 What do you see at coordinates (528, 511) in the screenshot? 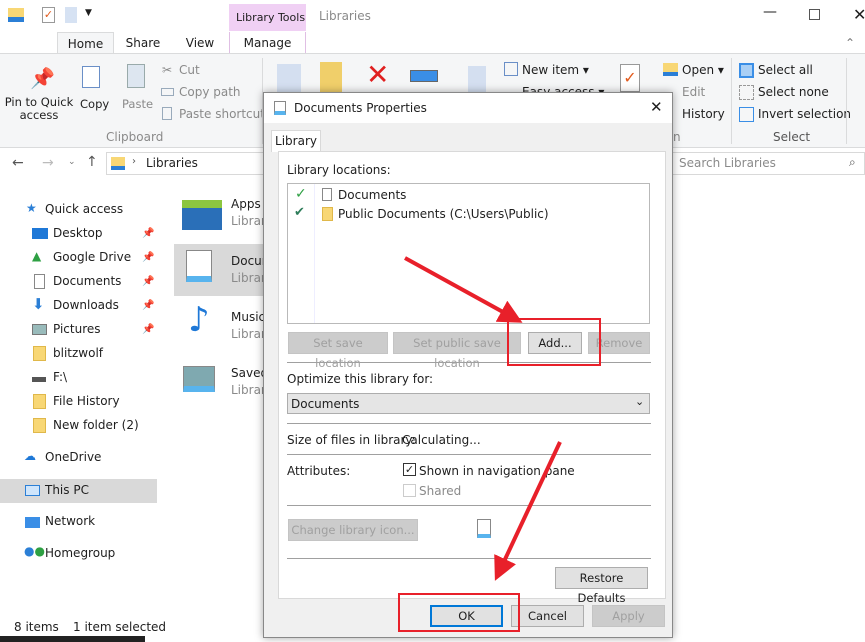
I see `annotation-arrow-ok` at bounding box center [528, 511].